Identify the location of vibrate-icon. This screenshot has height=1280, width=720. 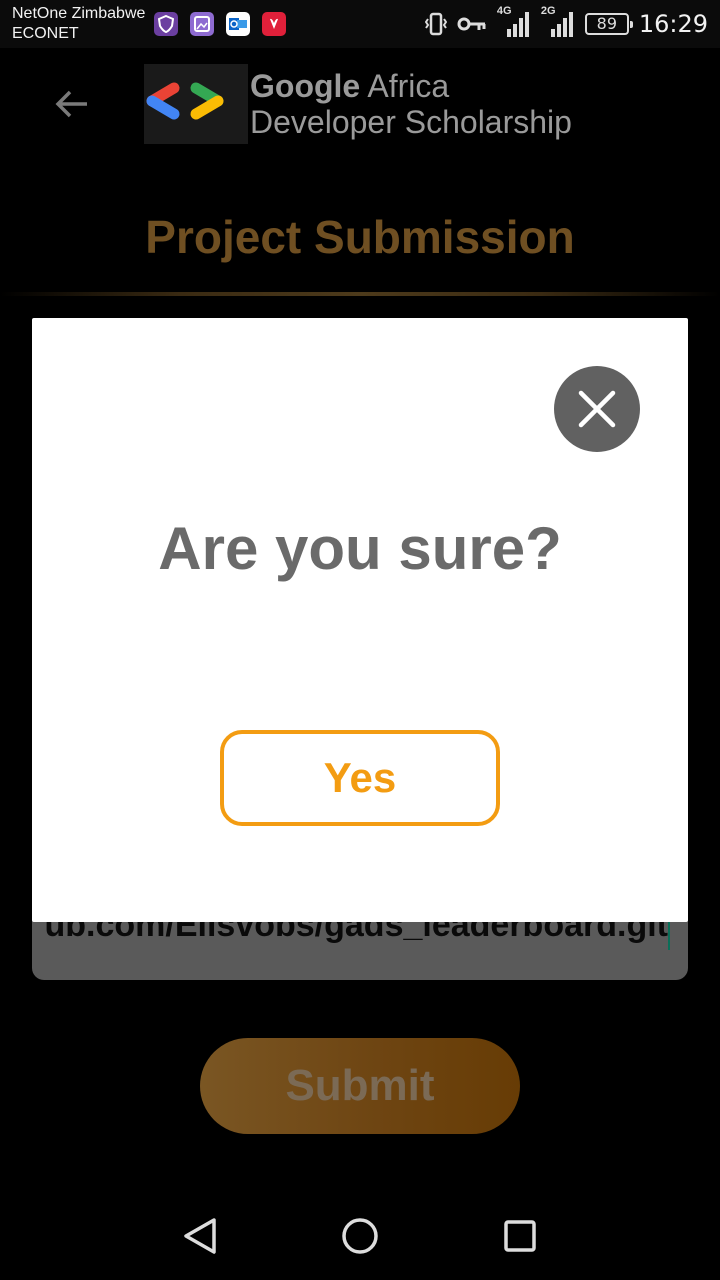
(435, 24).